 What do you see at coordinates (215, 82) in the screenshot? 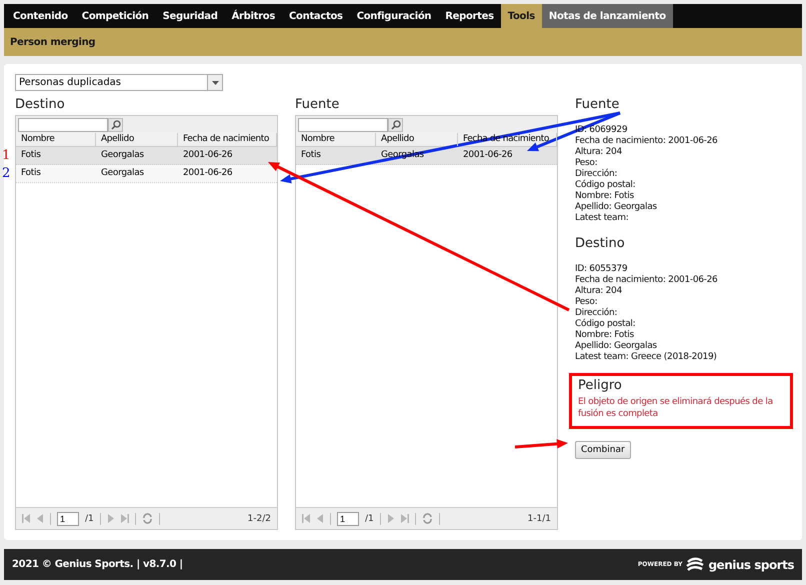
I see `caret-icon` at bounding box center [215, 82].